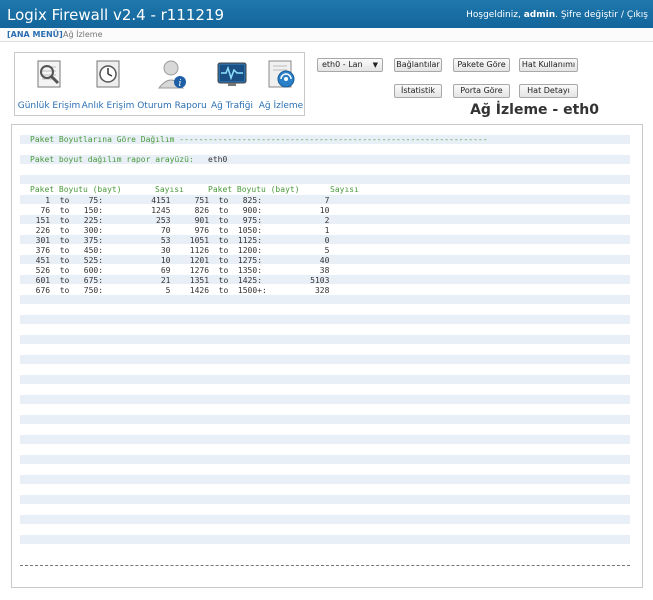 This screenshot has width=653, height=600. I want to click on app-title: Logix Firewall v2.4 - r111219, so click(116, 15).